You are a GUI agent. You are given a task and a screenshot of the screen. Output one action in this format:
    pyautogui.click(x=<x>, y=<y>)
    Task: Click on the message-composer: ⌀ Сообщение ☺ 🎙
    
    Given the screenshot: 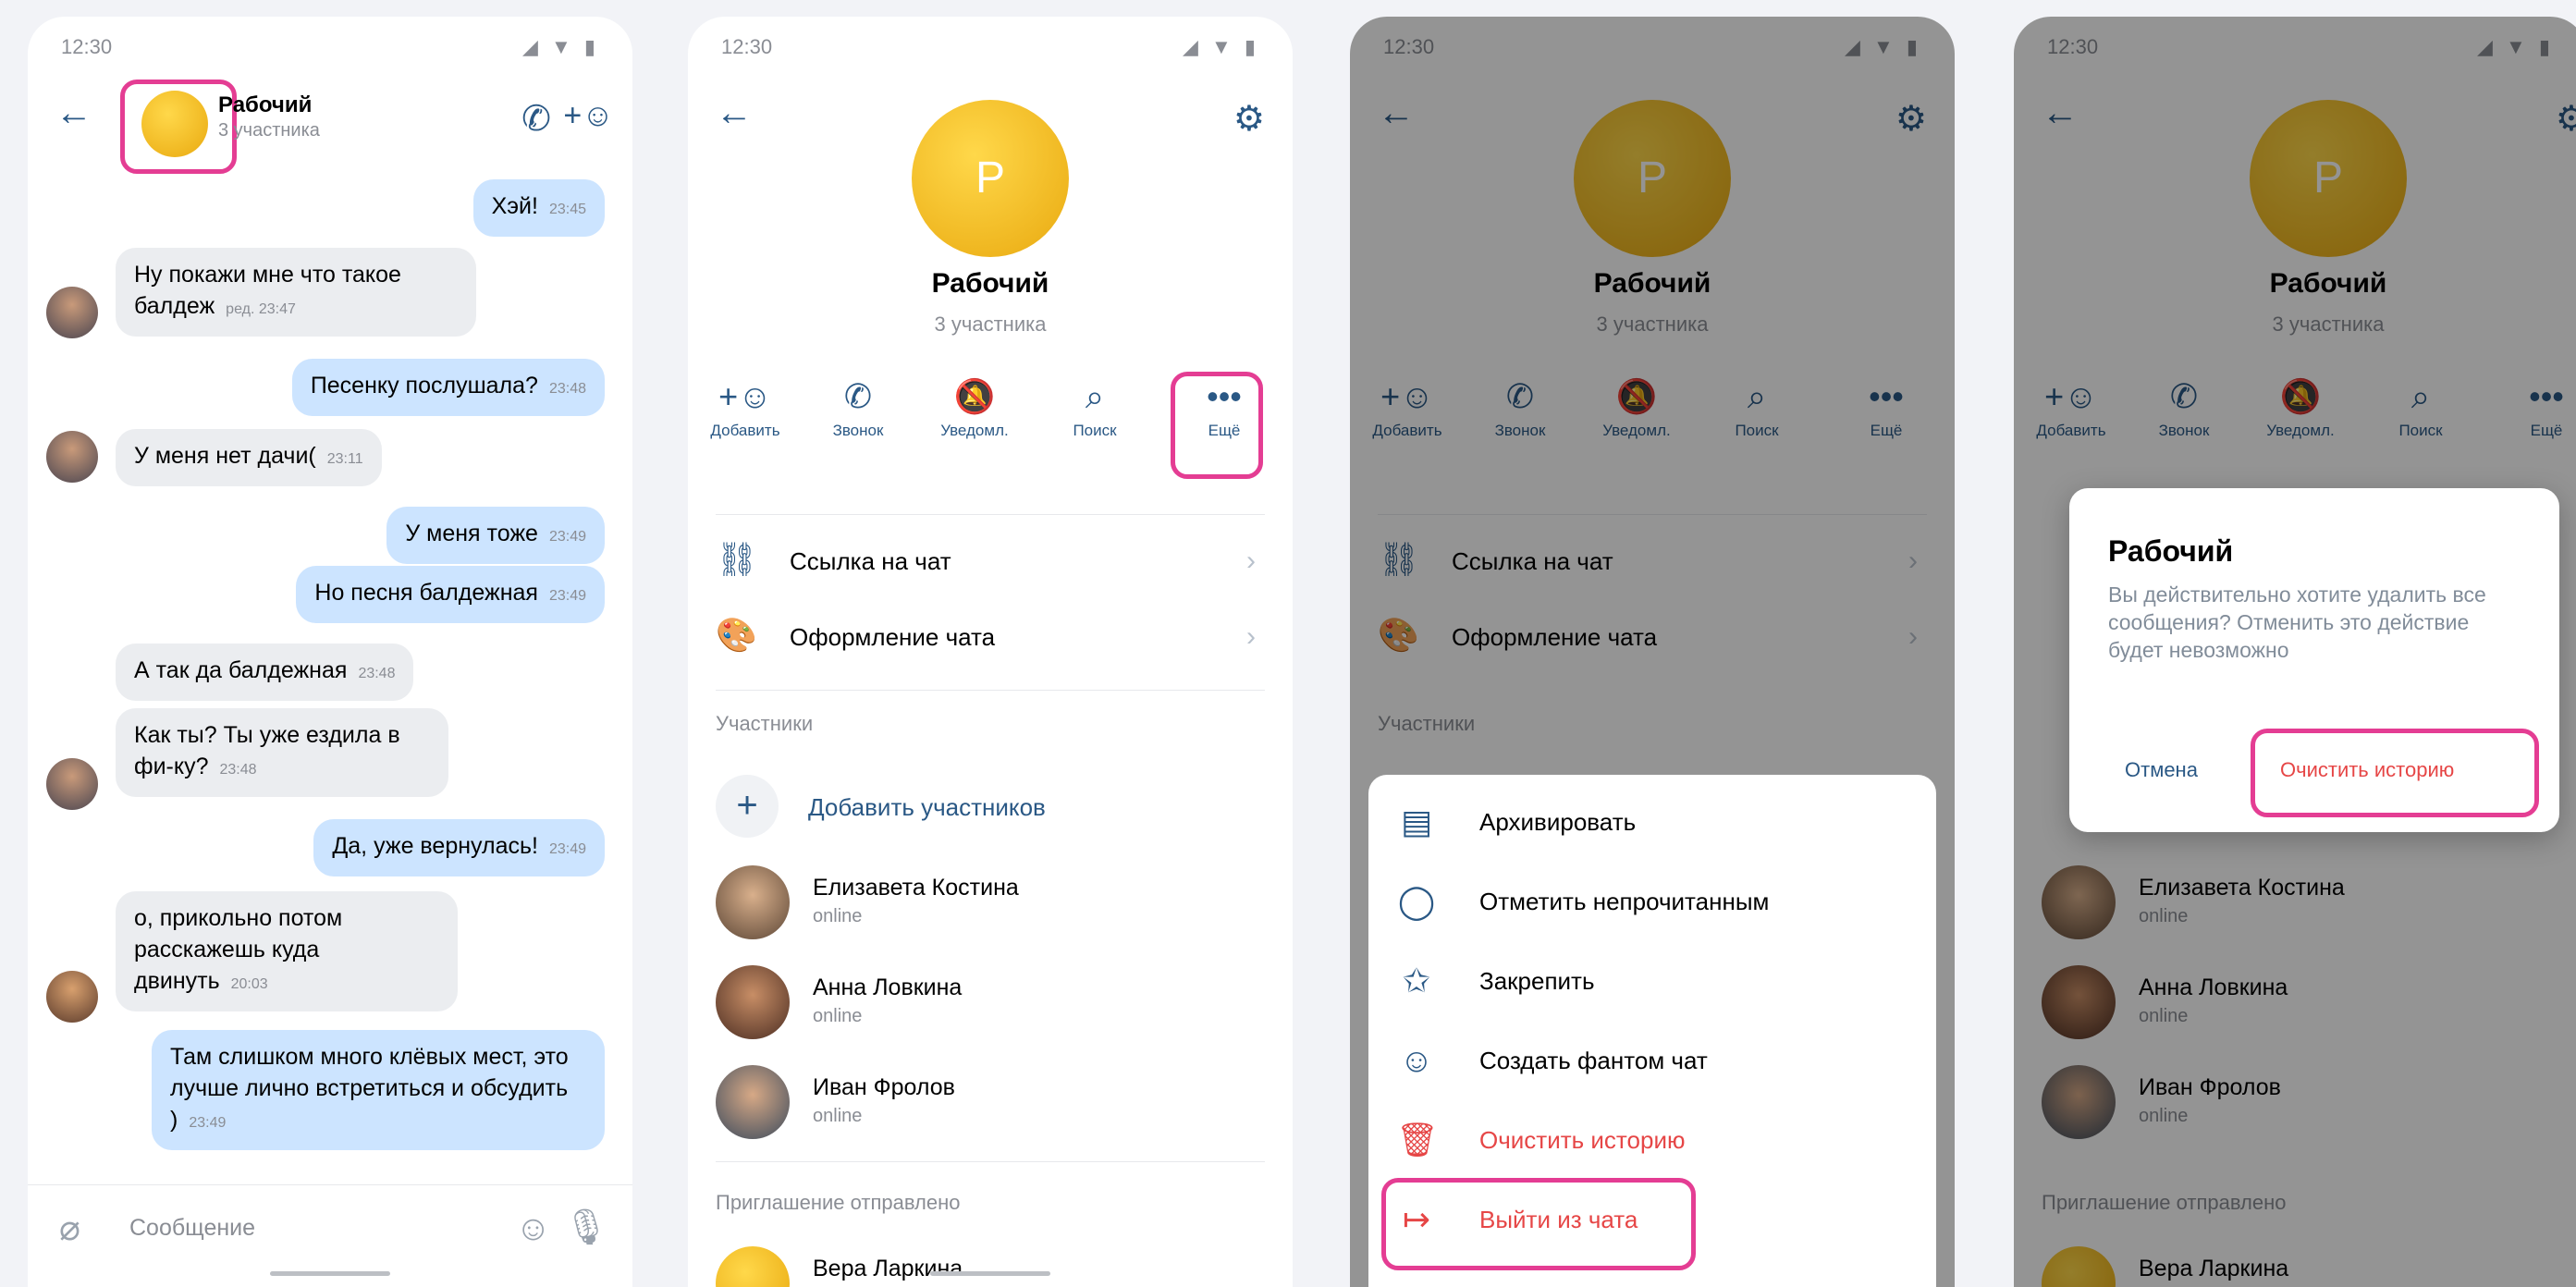 What is the action you would take?
    pyautogui.click(x=330, y=1235)
    